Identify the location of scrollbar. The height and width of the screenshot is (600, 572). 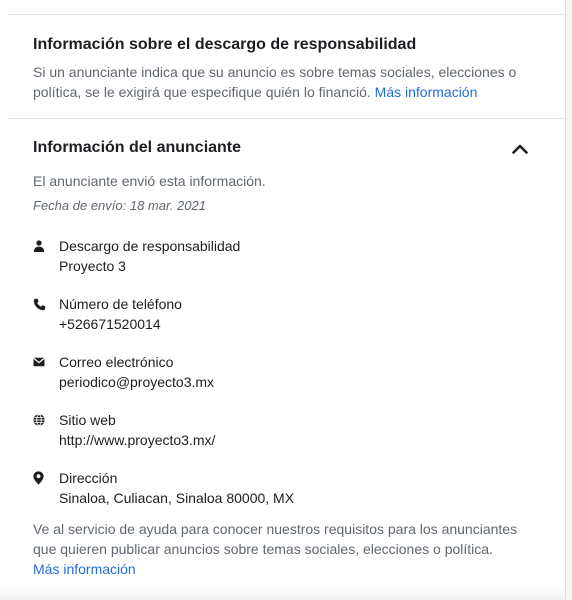
(569, 300).